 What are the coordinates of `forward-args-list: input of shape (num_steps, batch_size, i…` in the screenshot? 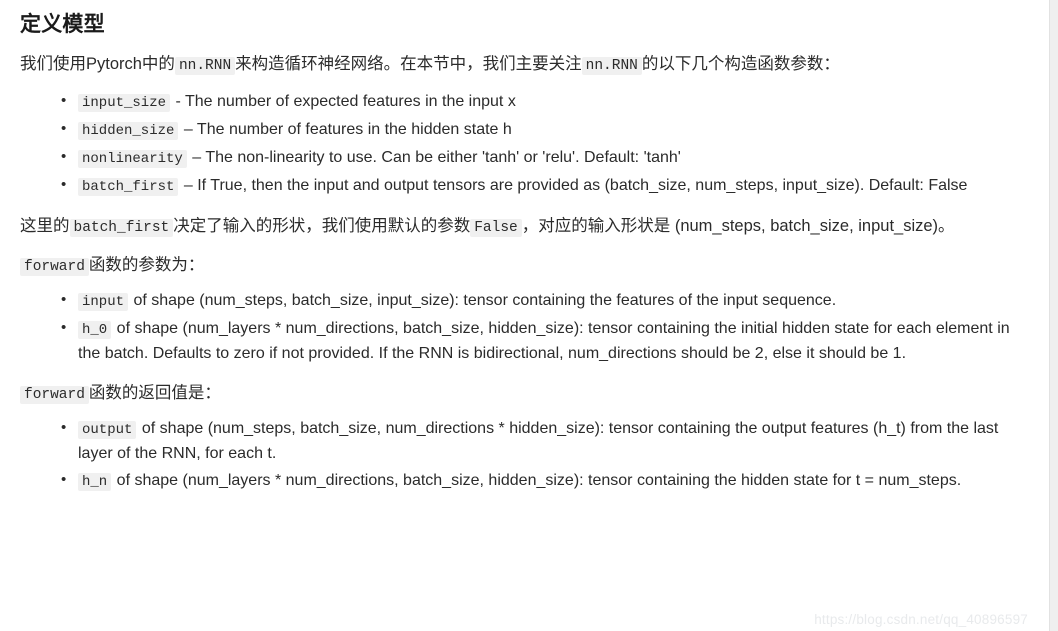 It's located at (528, 327).